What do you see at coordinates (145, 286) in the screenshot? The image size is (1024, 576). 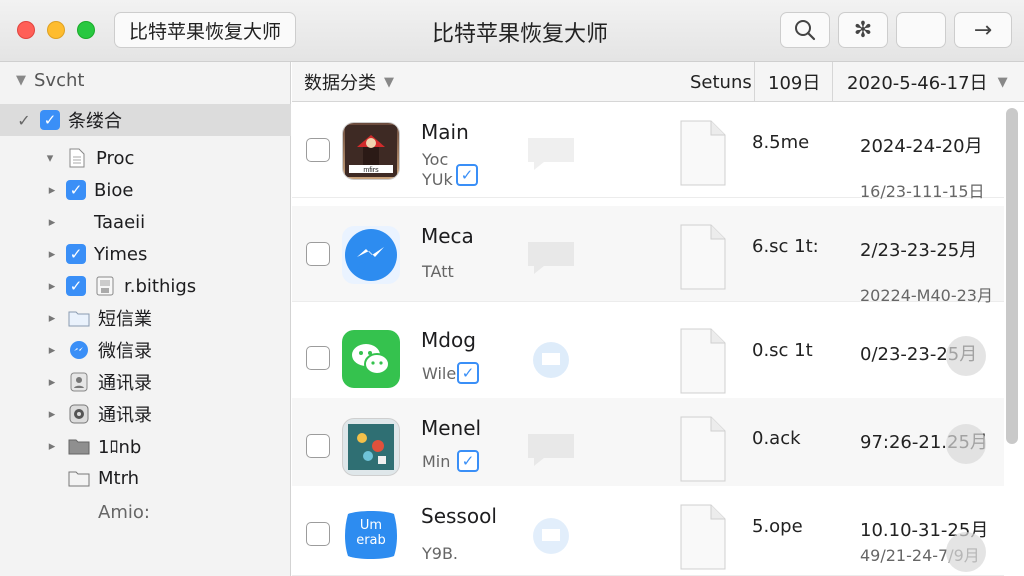 I see `sidebar-item-bithigs: ▸ ✓ r.bithigs` at bounding box center [145, 286].